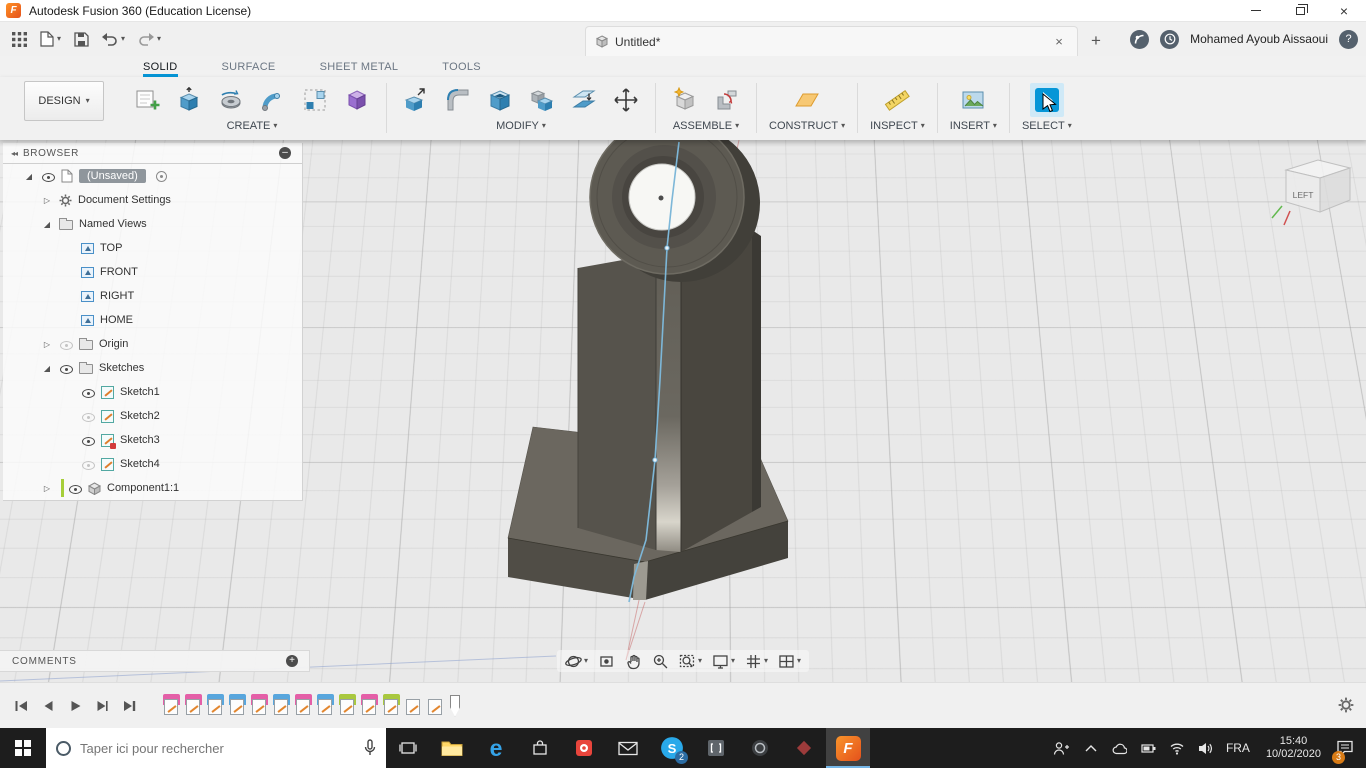 Image resolution: width=1366 pixels, height=768 pixels. What do you see at coordinates (21, 706) in the screenshot?
I see `timeline-go-start-button` at bounding box center [21, 706].